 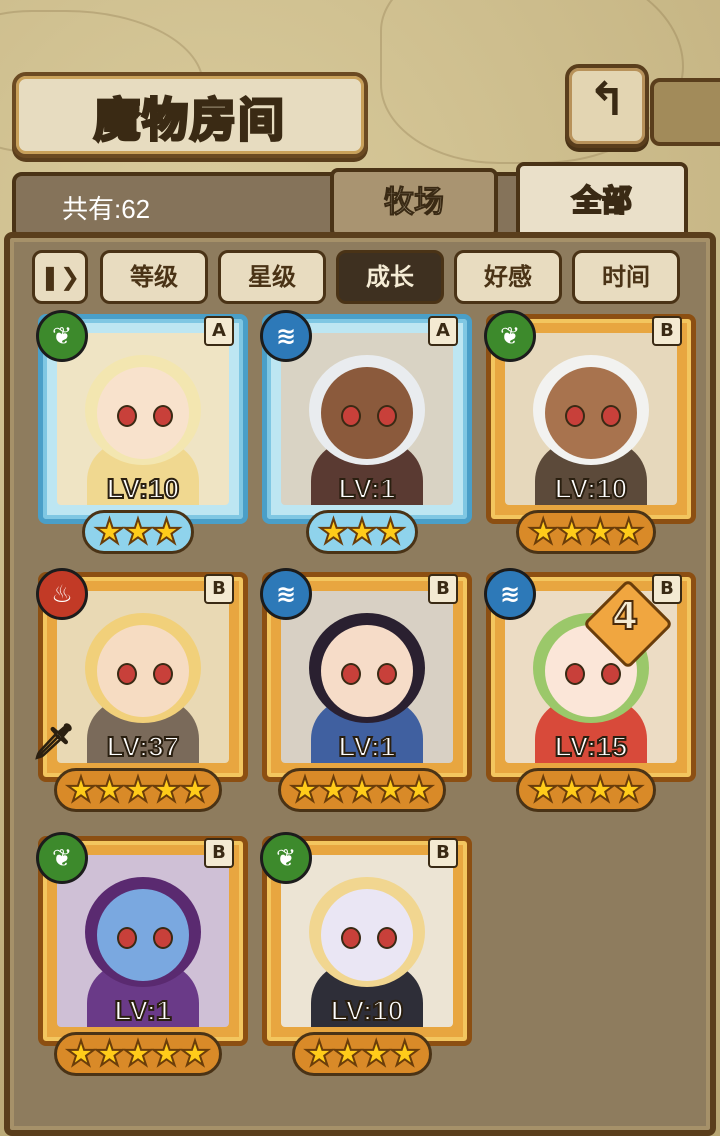 I want to click on monster-count: 共有:62, so click(x=106, y=209).